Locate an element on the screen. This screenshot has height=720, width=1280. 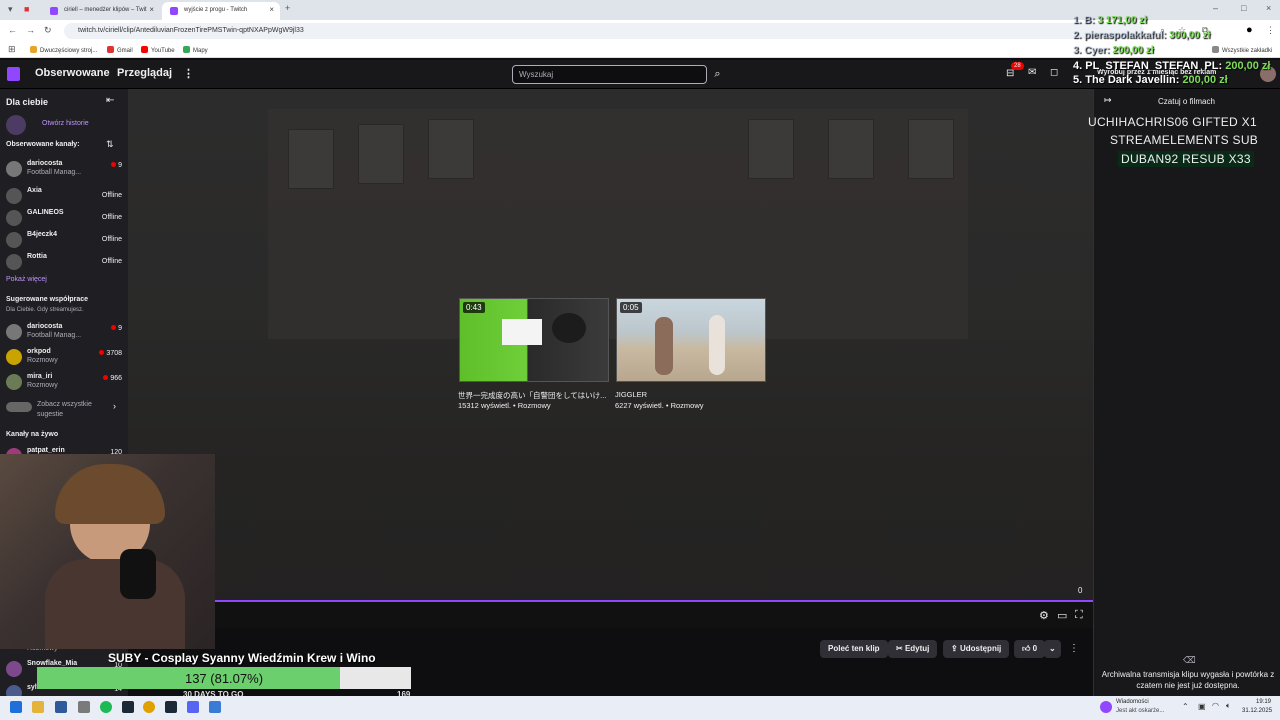
share-button: ⇪ Udostępnij is located at coordinates (976, 649).